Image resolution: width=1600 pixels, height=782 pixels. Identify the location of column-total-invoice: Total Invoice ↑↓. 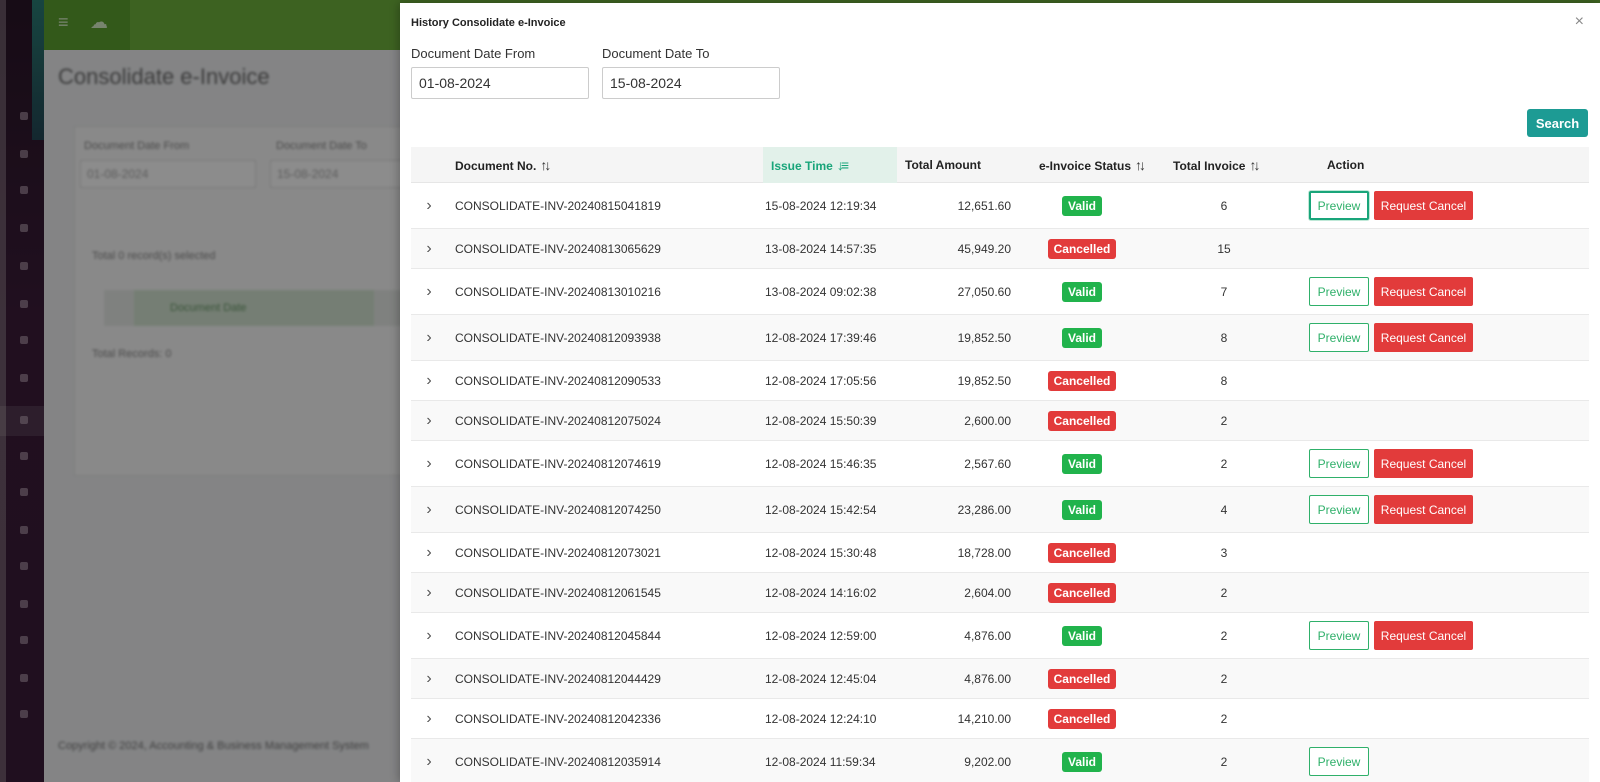
(1216, 165).